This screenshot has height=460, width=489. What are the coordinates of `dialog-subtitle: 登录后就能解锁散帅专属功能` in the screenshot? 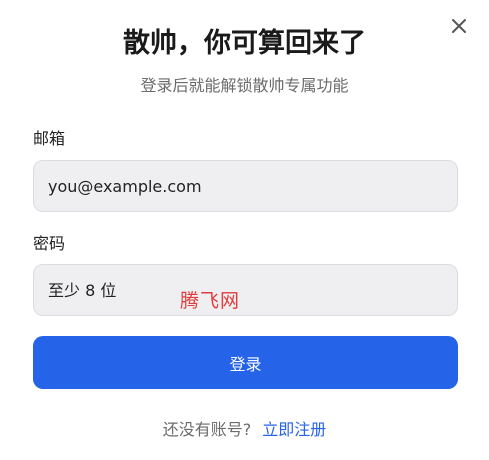 It's located at (244, 85).